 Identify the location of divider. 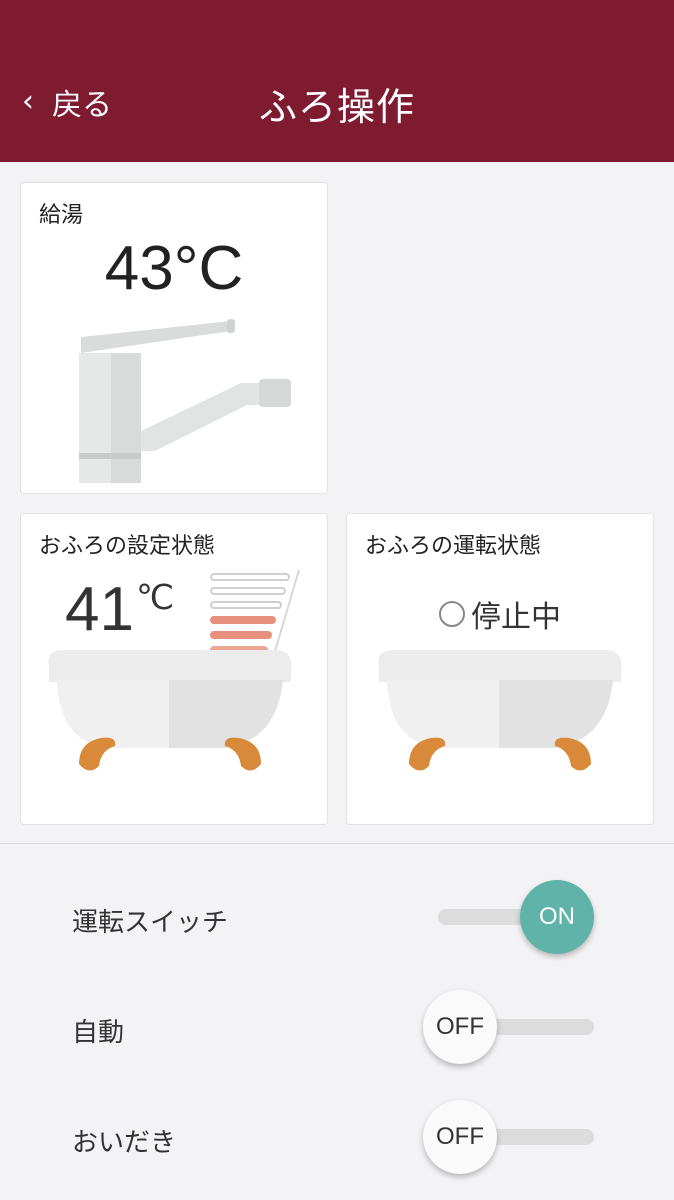
(337, 843).